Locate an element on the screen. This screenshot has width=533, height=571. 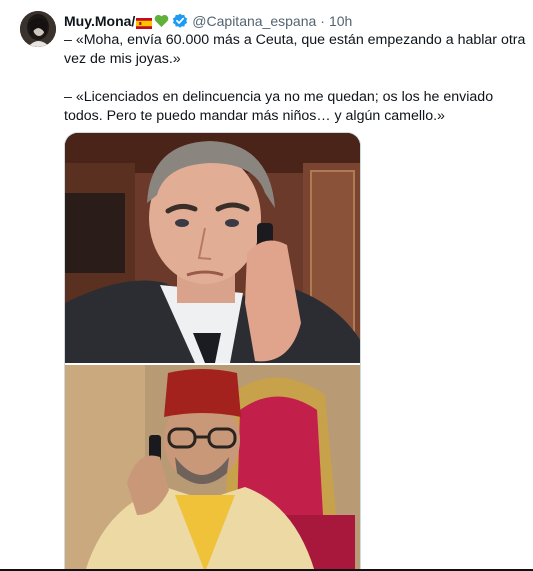
tweet-timestamp: 10h is located at coordinates (340, 21).